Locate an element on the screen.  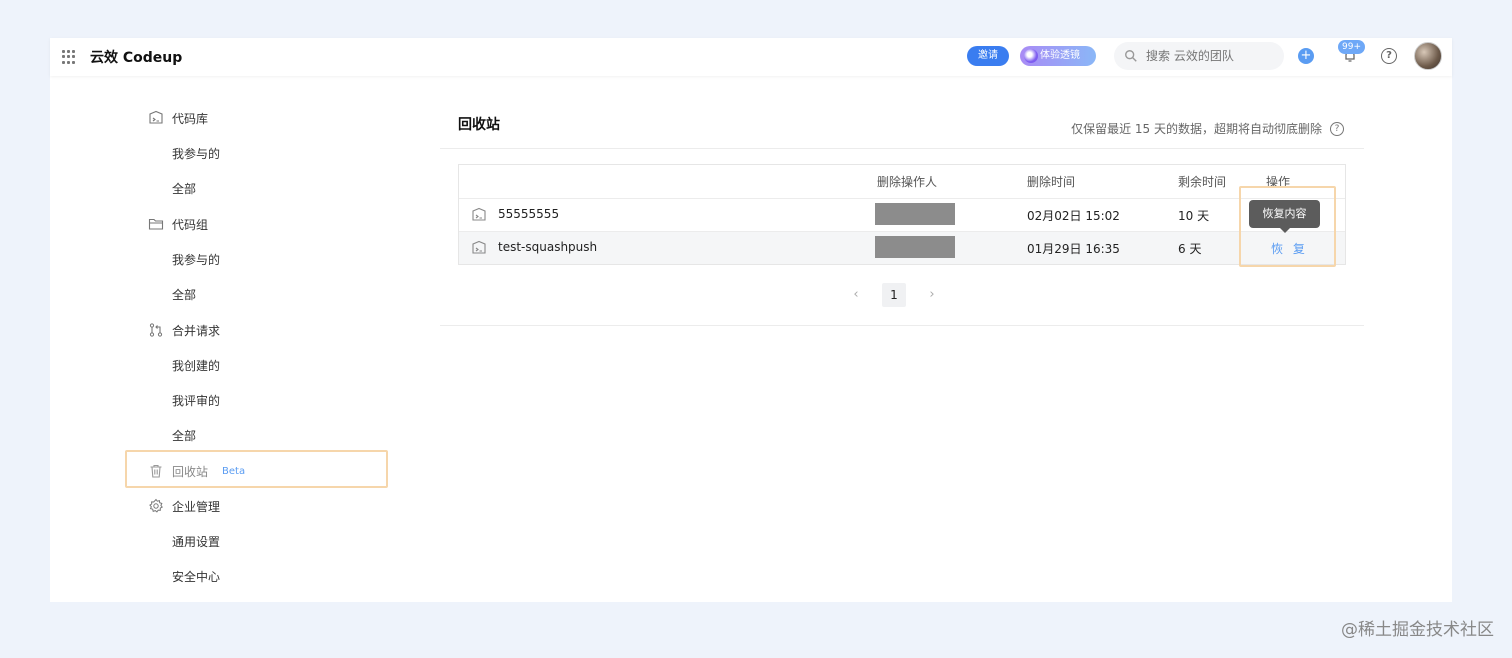
page-title: 回收站 is located at coordinates (479, 125).